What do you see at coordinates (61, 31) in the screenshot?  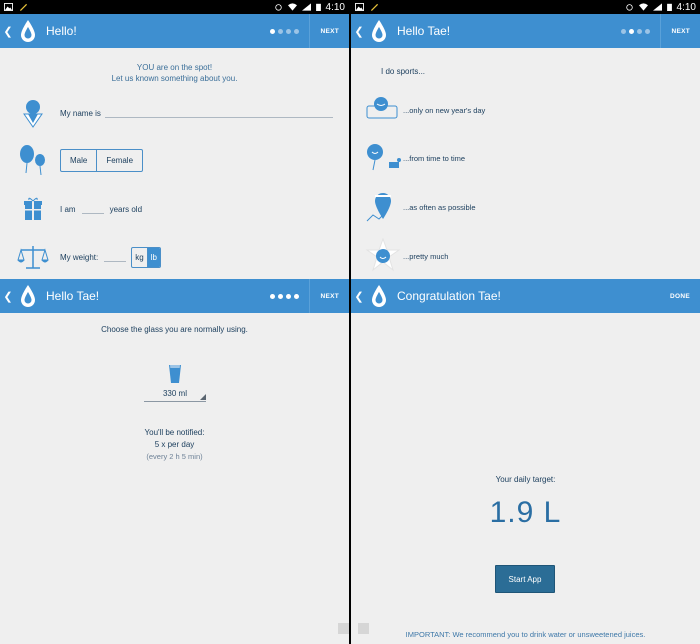 I see `page-title: Hello!` at bounding box center [61, 31].